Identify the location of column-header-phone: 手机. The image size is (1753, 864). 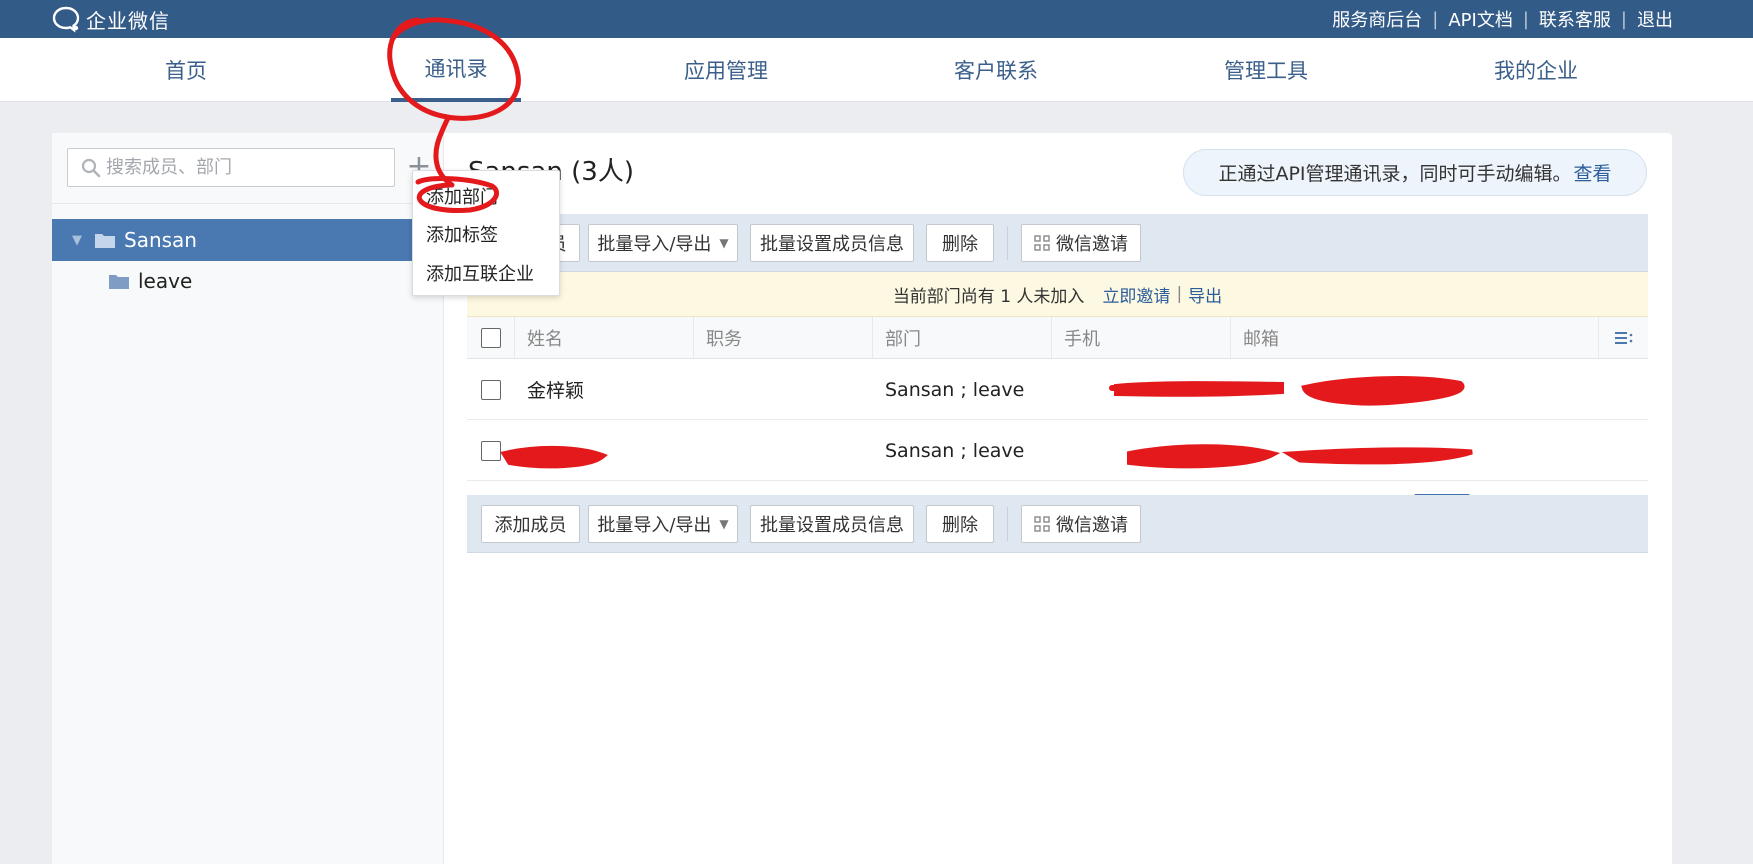
(1141, 338).